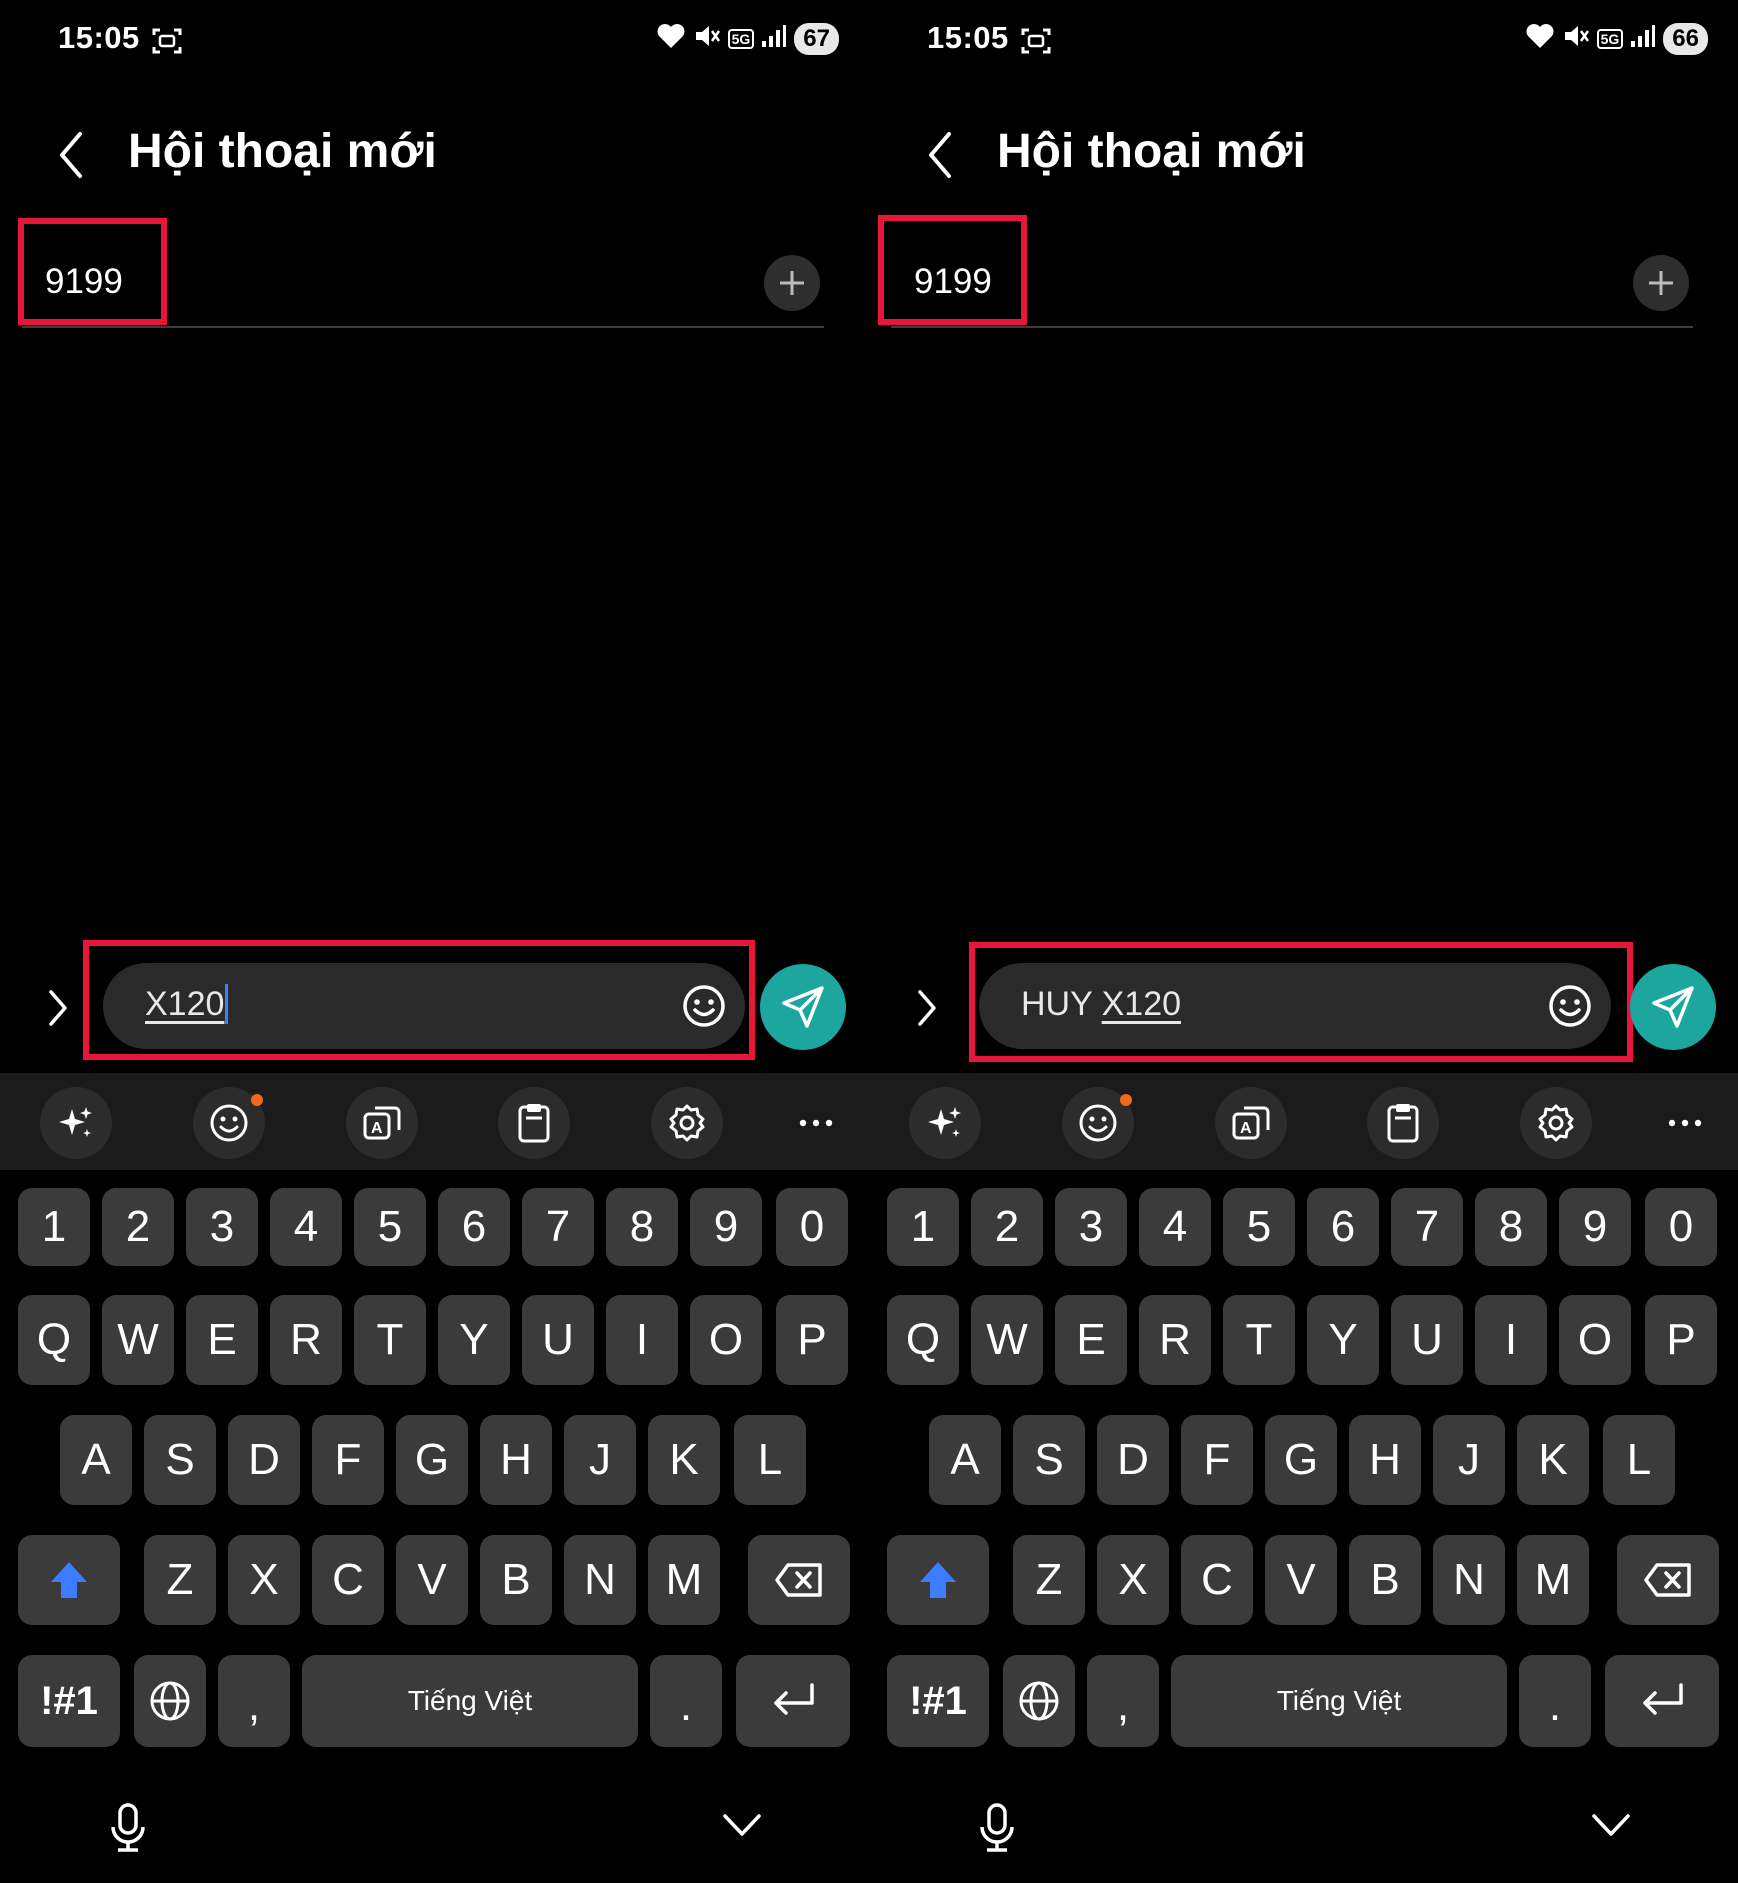  What do you see at coordinates (997, 1830) in the screenshot?
I see `microphone-icon` at bounding box center [997, 1830].